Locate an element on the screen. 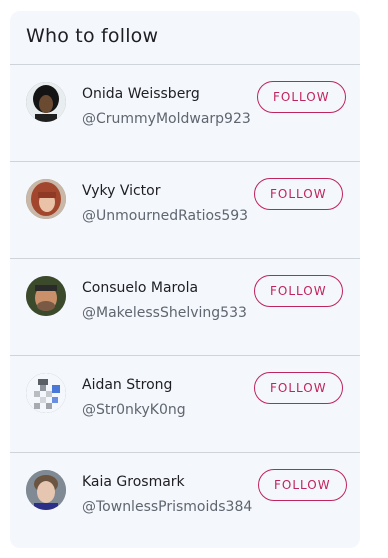 The width and height of the screenshot is (388, 558). user-handle: @UnmournedRatios593 is located at coordinates (165, 216).